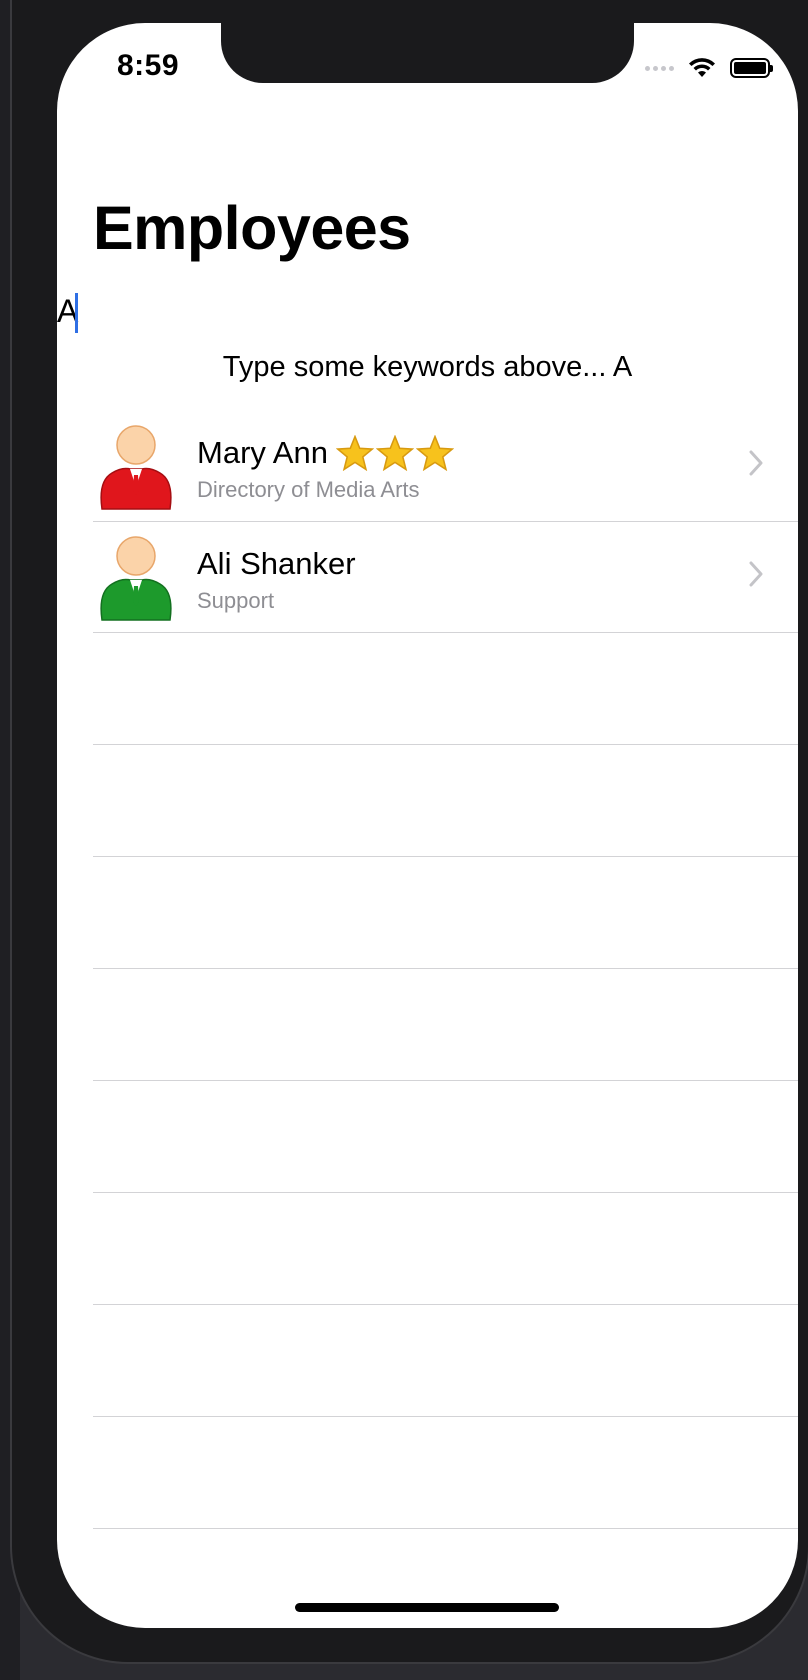 The image size is (808, 1680). I want to click on search-hint: Type some keywords above... A, so click(427, 367).